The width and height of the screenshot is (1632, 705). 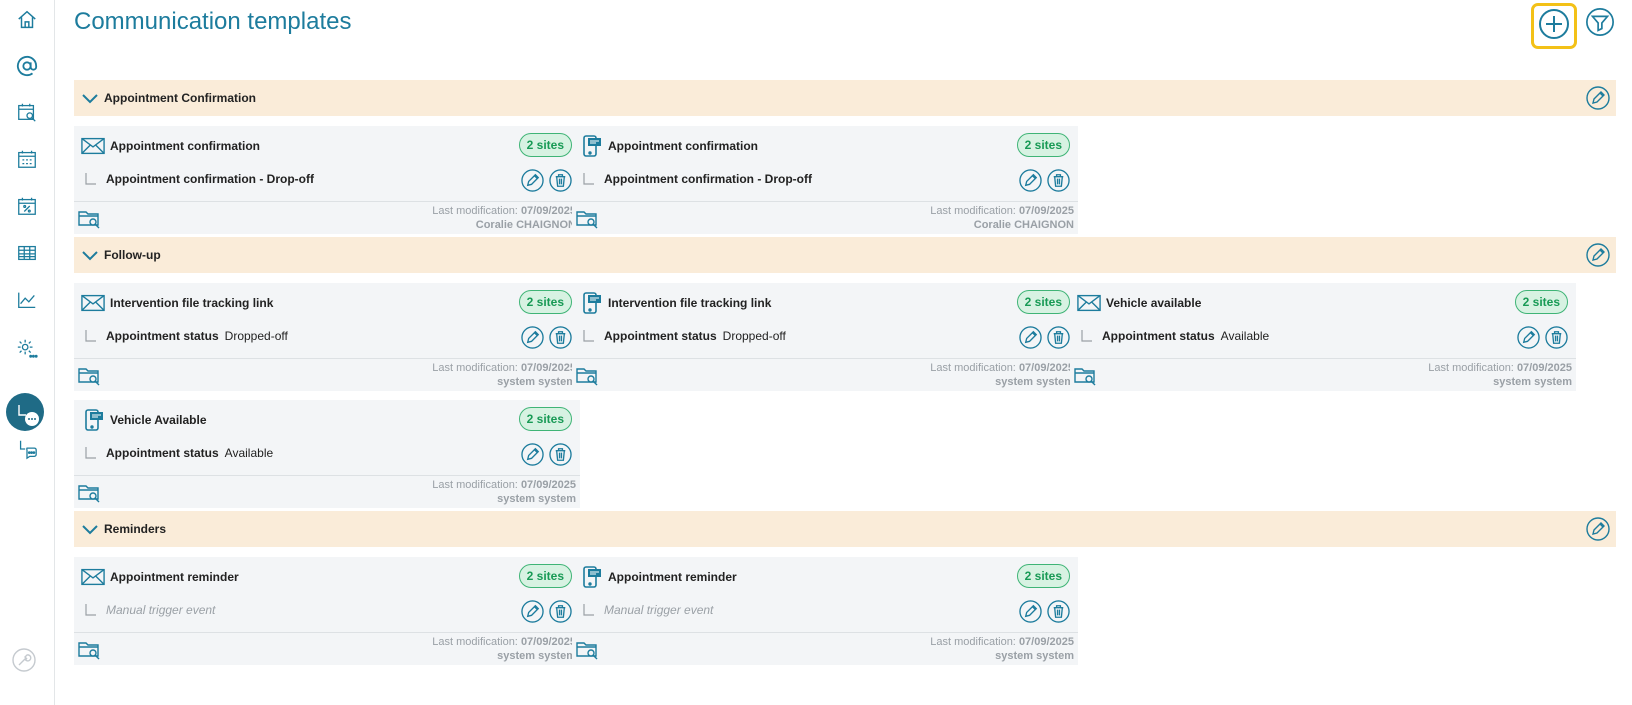 I want to click on trigger-value: Available, so click(x=249, y=453).